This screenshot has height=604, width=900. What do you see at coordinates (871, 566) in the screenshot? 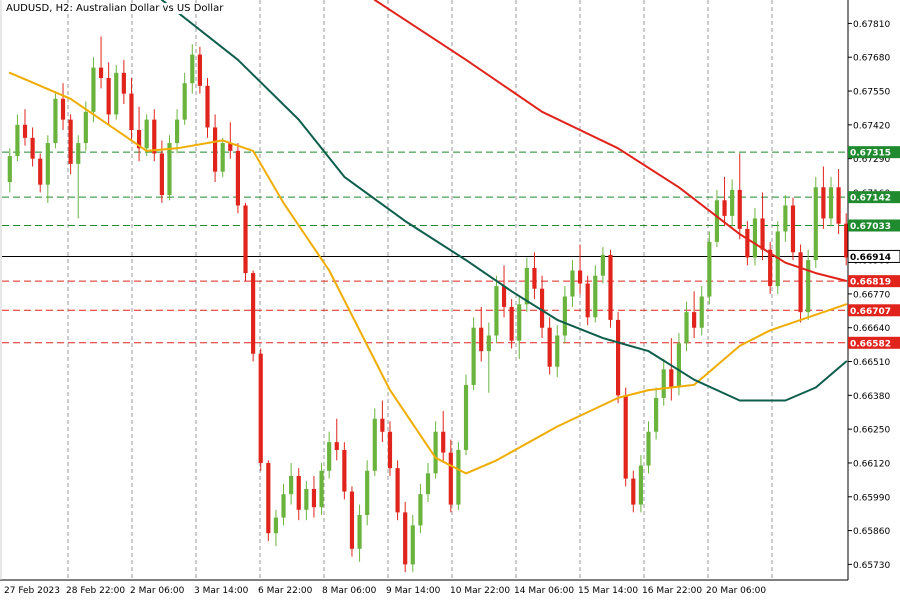
I see `y-tick-label: 0.65730` at bounding box center [871, 566].